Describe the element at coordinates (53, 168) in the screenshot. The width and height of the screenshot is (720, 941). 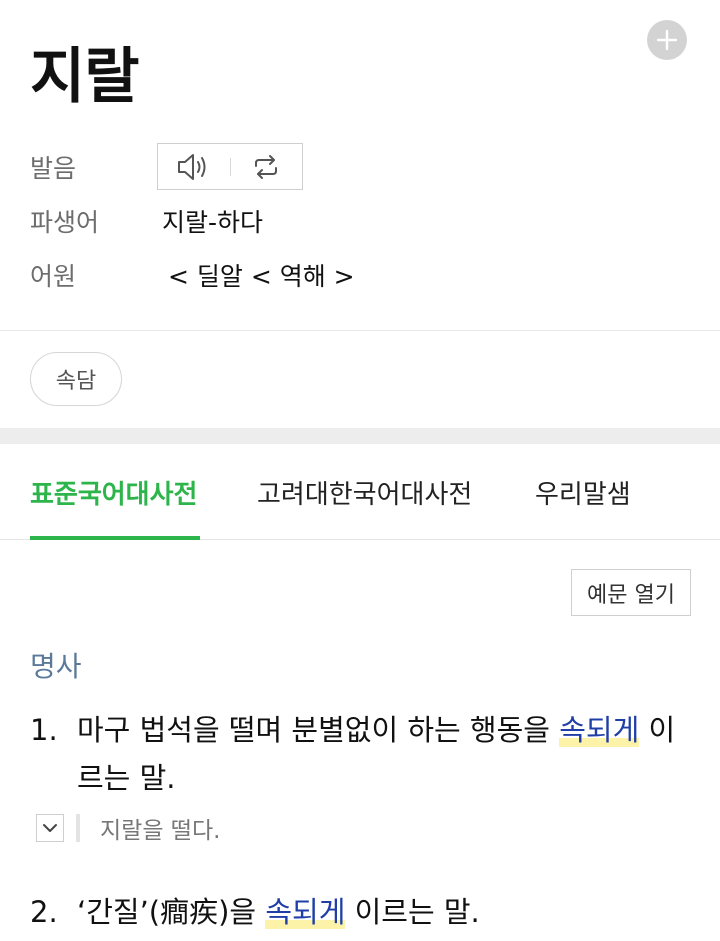
I see `pronunciation-label: 발음` at that location.